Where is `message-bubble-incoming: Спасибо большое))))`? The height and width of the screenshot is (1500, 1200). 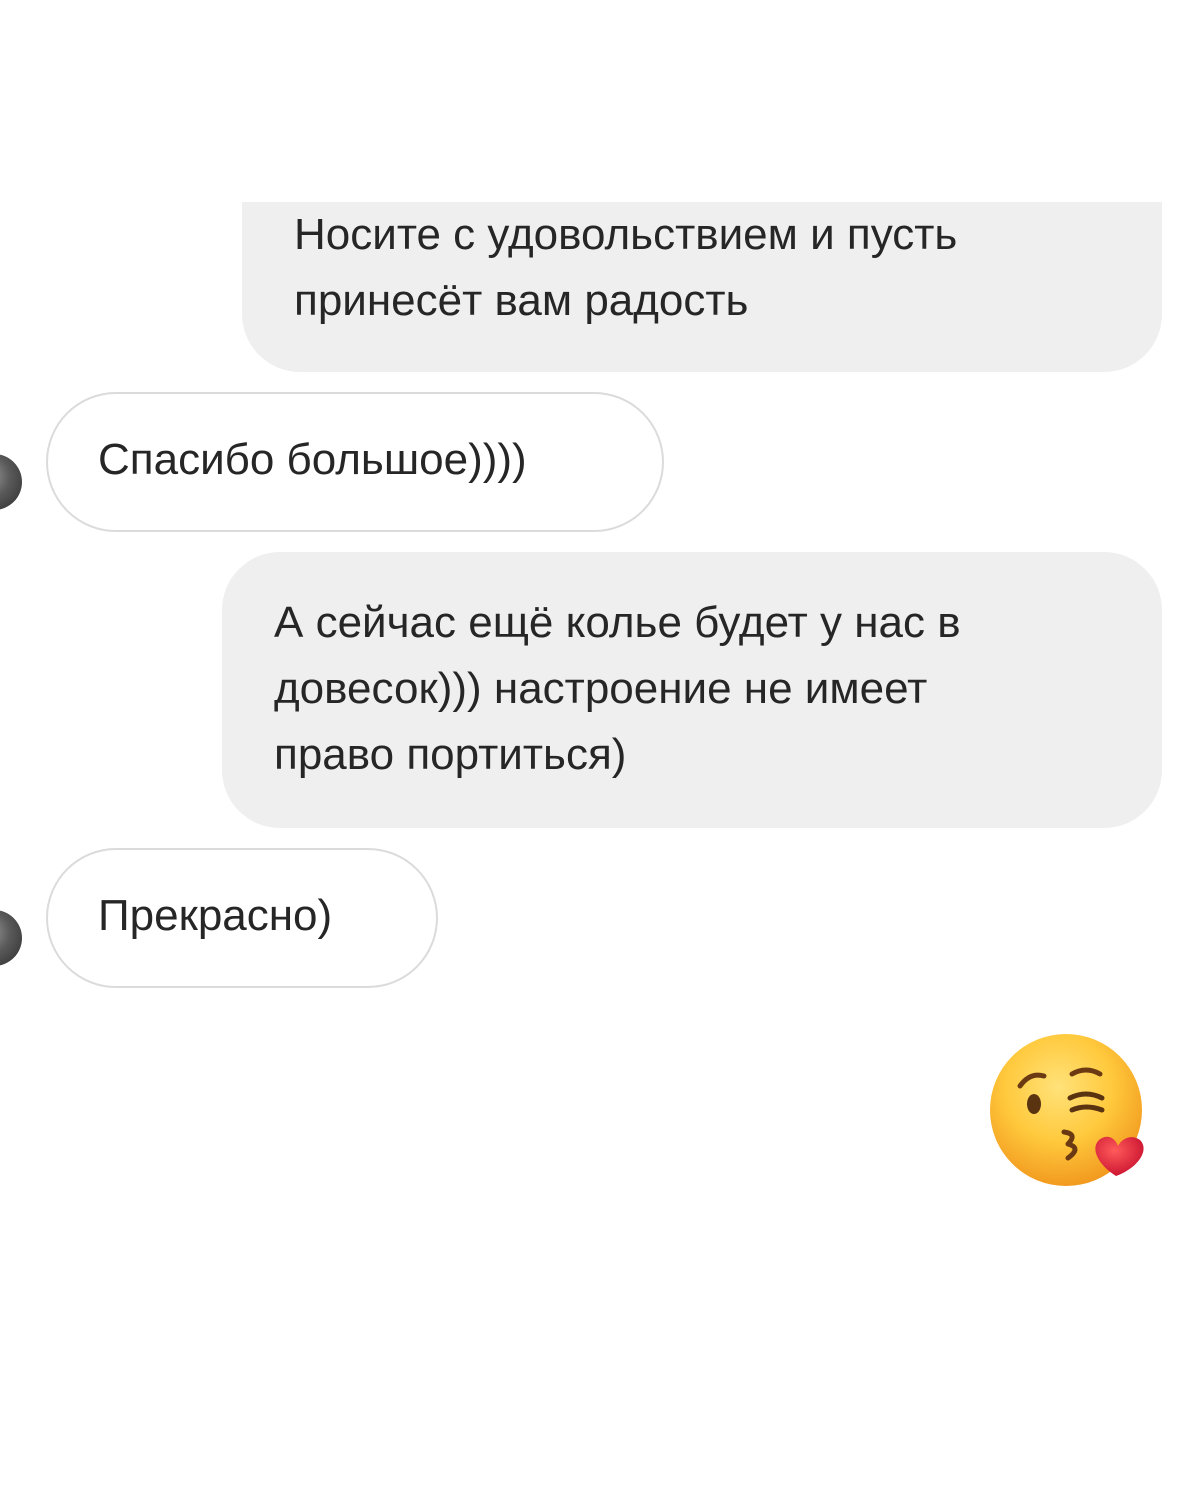
message-bubble-incoming: Спасибо большое)))) is located at coordinates (355, 462).